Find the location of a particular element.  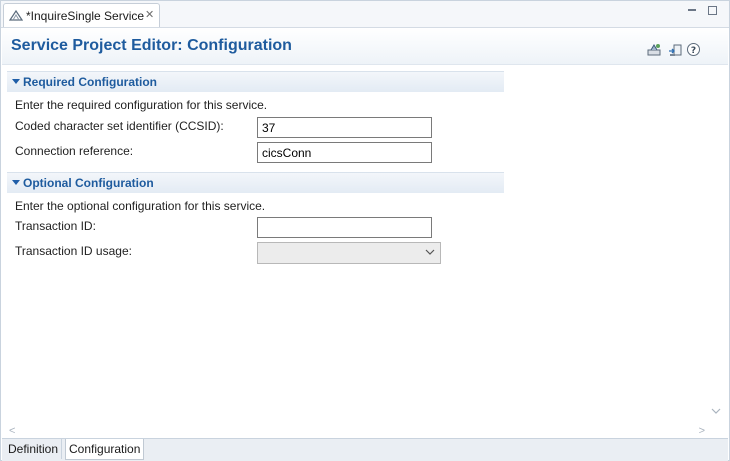

scroll-down-icon is located at coordinates (716, 411).